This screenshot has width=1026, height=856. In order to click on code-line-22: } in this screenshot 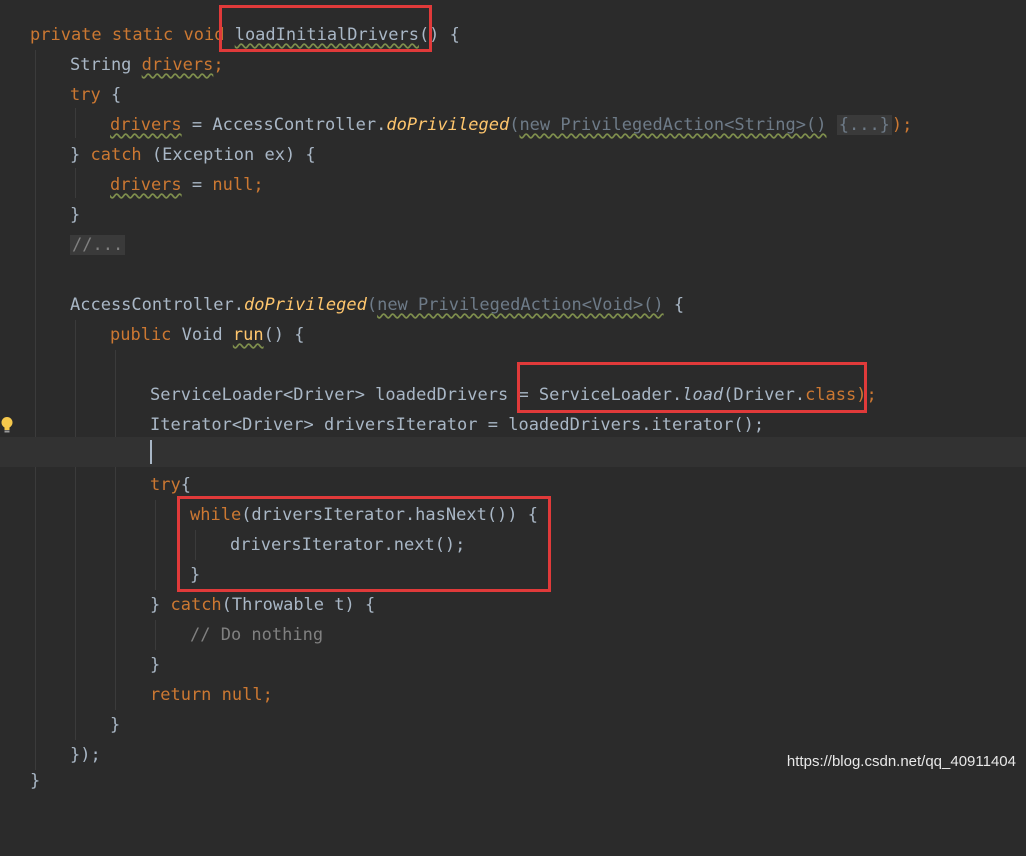, I will do `click(513, 665)`.